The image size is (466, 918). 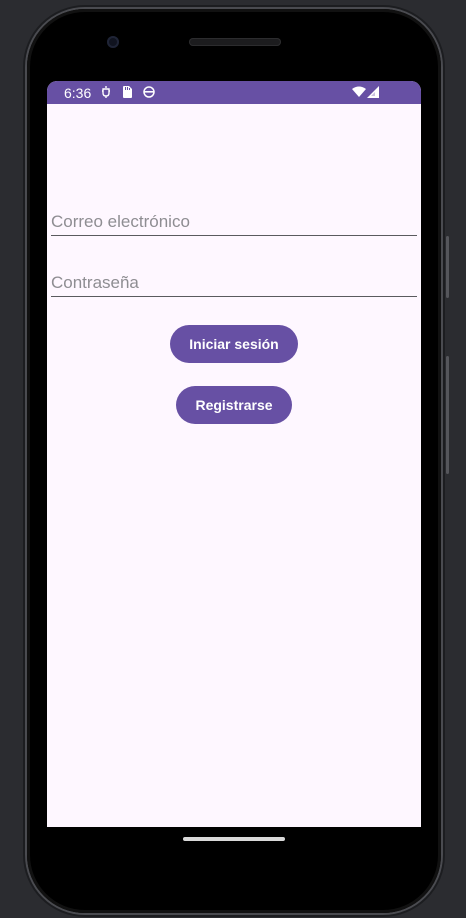 I want to click on android-icon, so click(x=149, y=92).